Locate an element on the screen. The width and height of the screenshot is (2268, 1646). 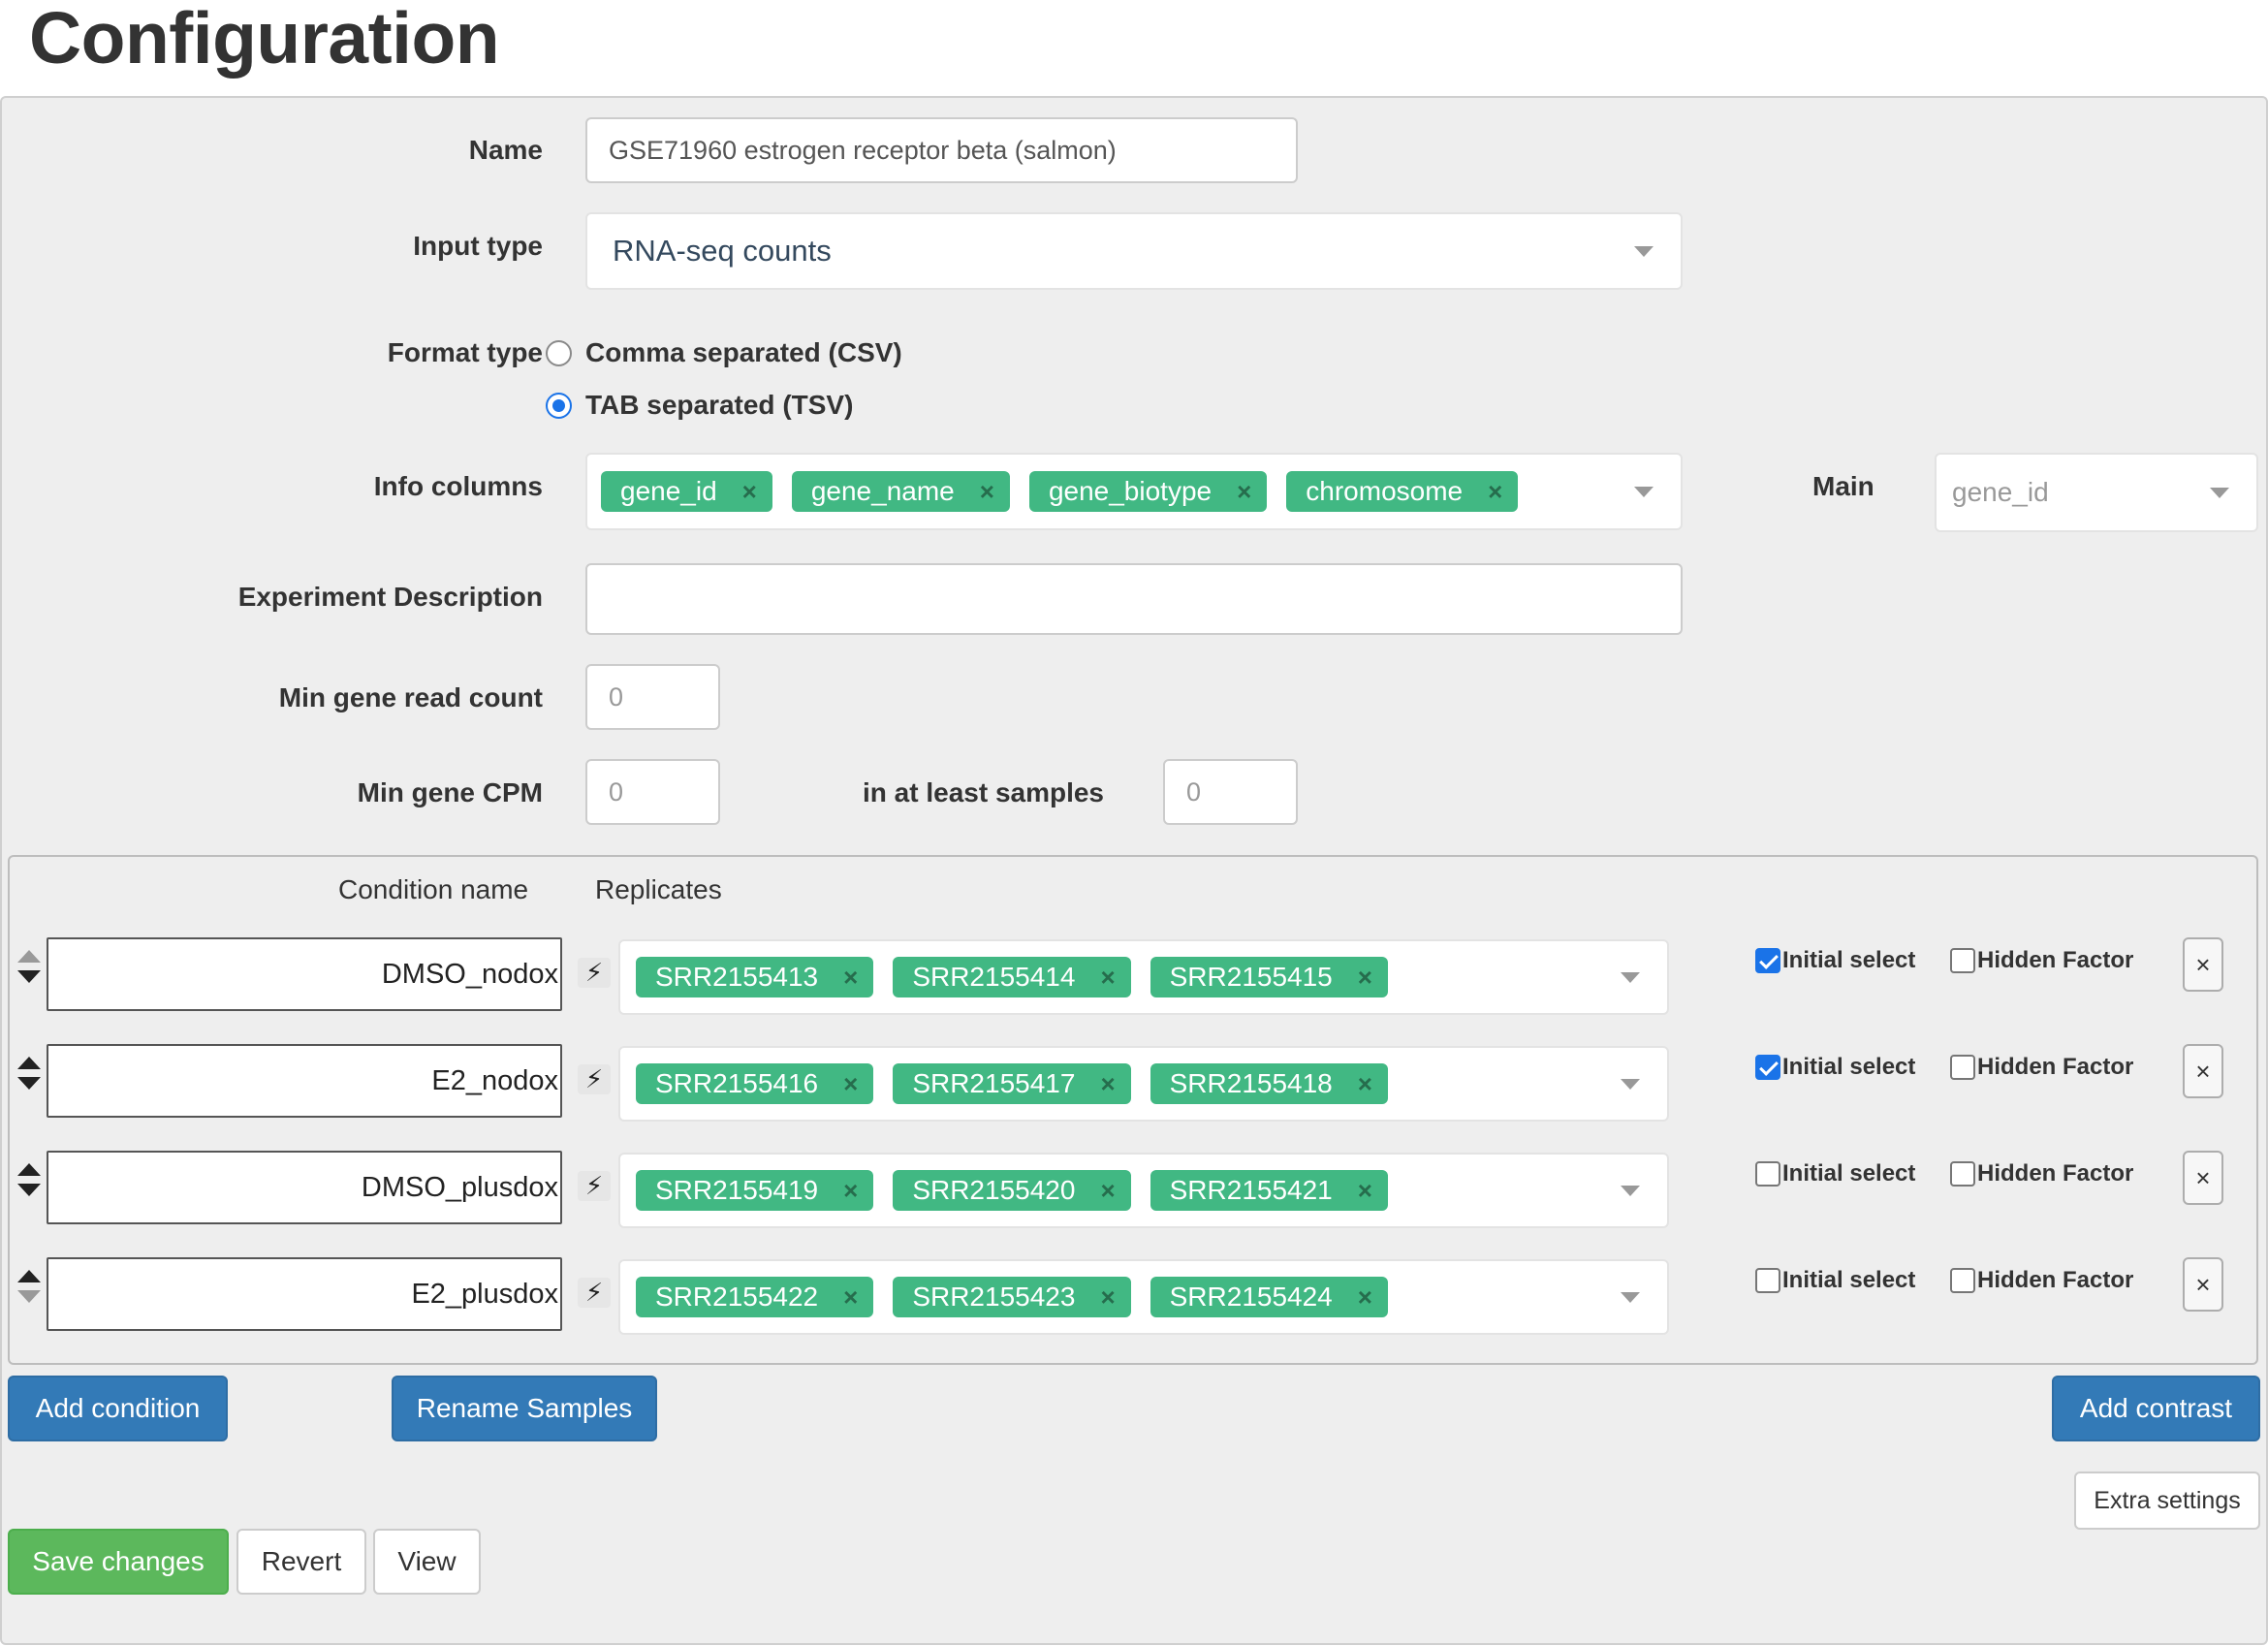
csv-radio is located at coordinates (559, 352).